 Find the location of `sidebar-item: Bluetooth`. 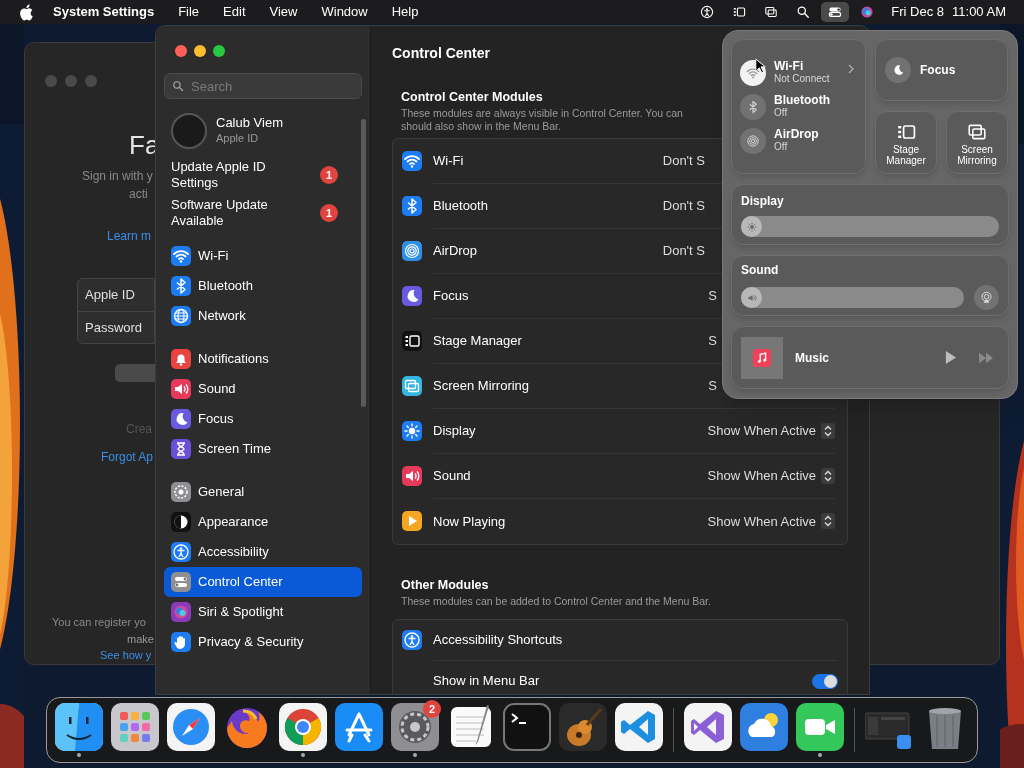

sidebar-item: Bluetooth is located at coordinates (263, 286).